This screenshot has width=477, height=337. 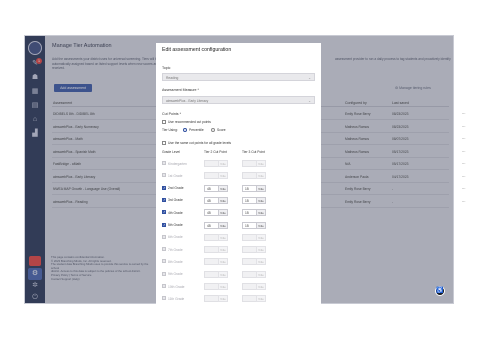 I want to click on column-tier2-cut-point: Tier 2 Cut Point, so click(x=215, y=152).